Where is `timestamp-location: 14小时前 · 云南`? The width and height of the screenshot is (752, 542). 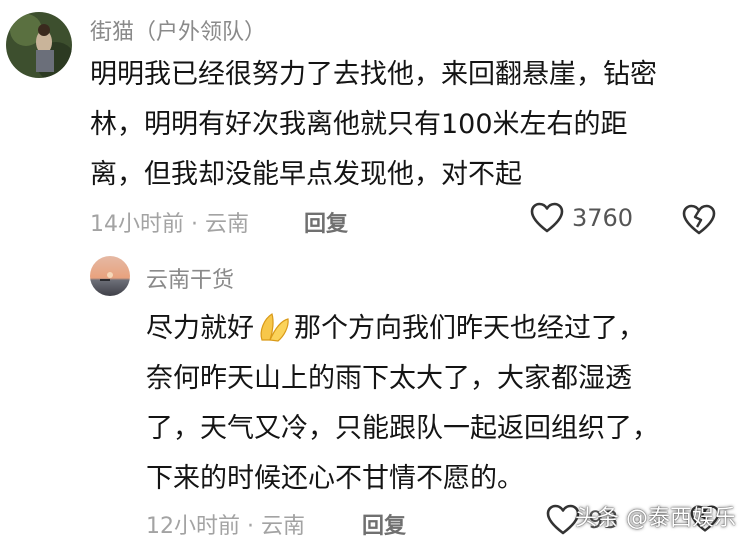
timestamp-location: 14小时前 · 云南 is located at coordinates (169, 224).